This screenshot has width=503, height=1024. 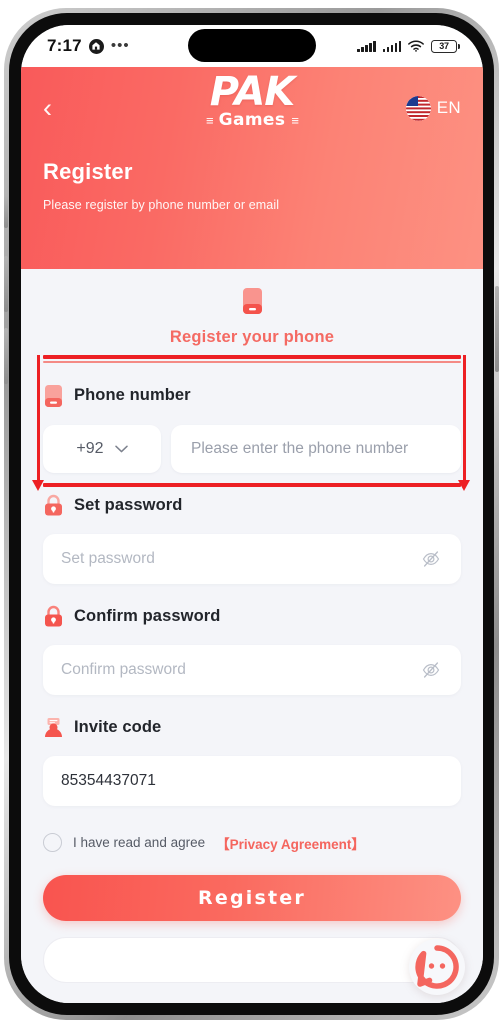 I want to click on logo-bar-right-icon: ≡, so click(x=295, y=120).